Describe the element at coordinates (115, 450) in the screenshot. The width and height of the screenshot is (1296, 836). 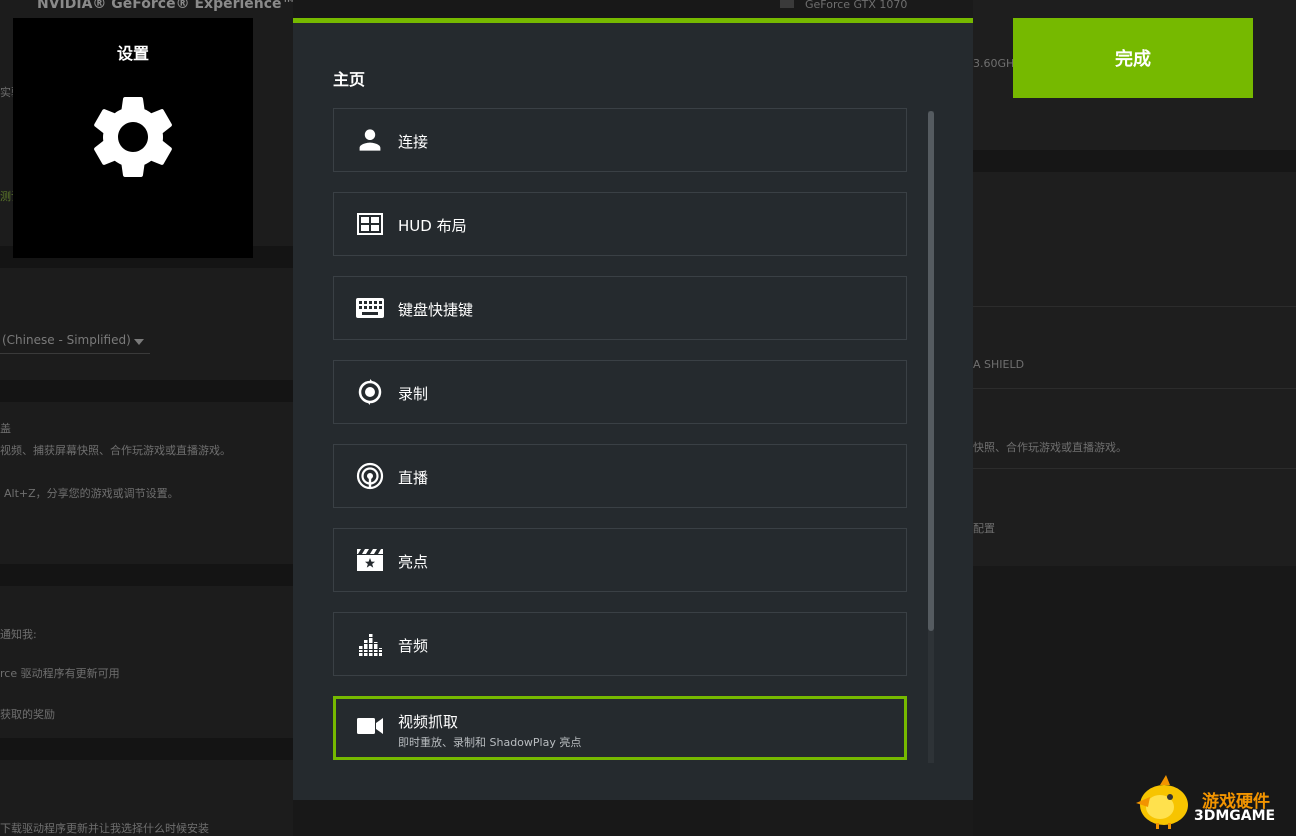
I see `background-text: 视频、捕获屏幕快照、合作玩游戏或直播游戏。` at that location.